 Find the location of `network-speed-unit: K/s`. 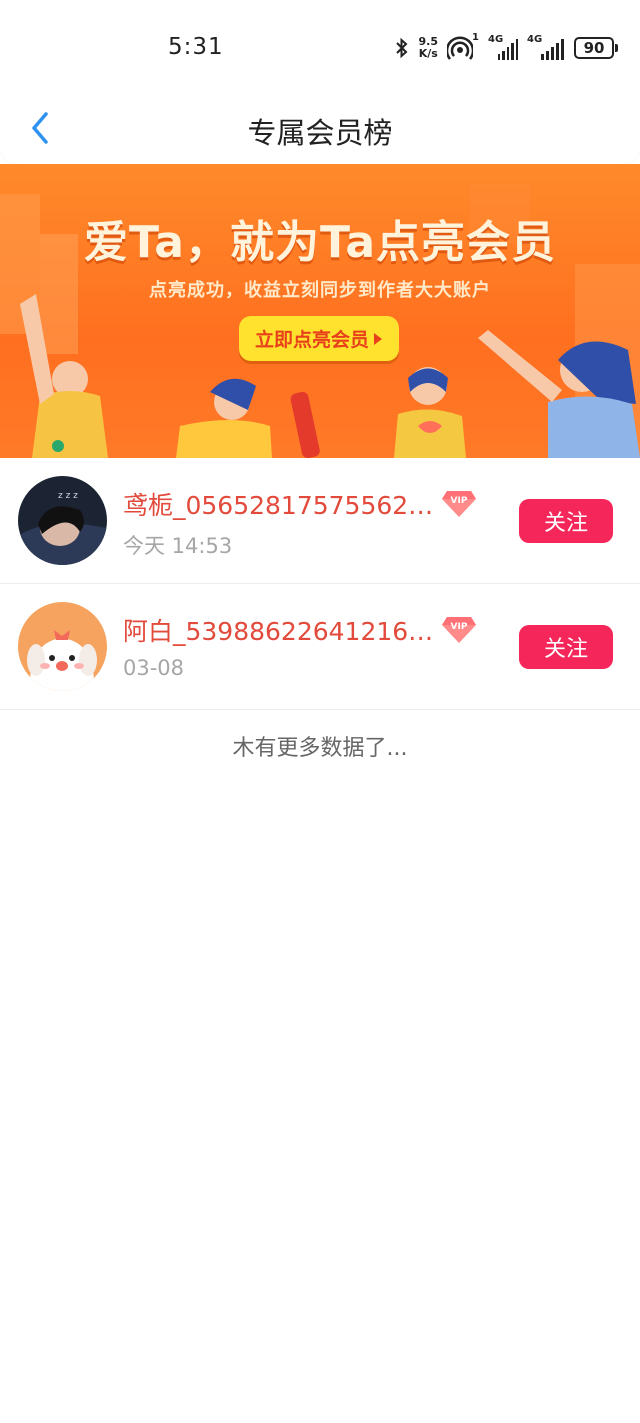

network-speed-unit: K/s is located at coordinates (428, 53).